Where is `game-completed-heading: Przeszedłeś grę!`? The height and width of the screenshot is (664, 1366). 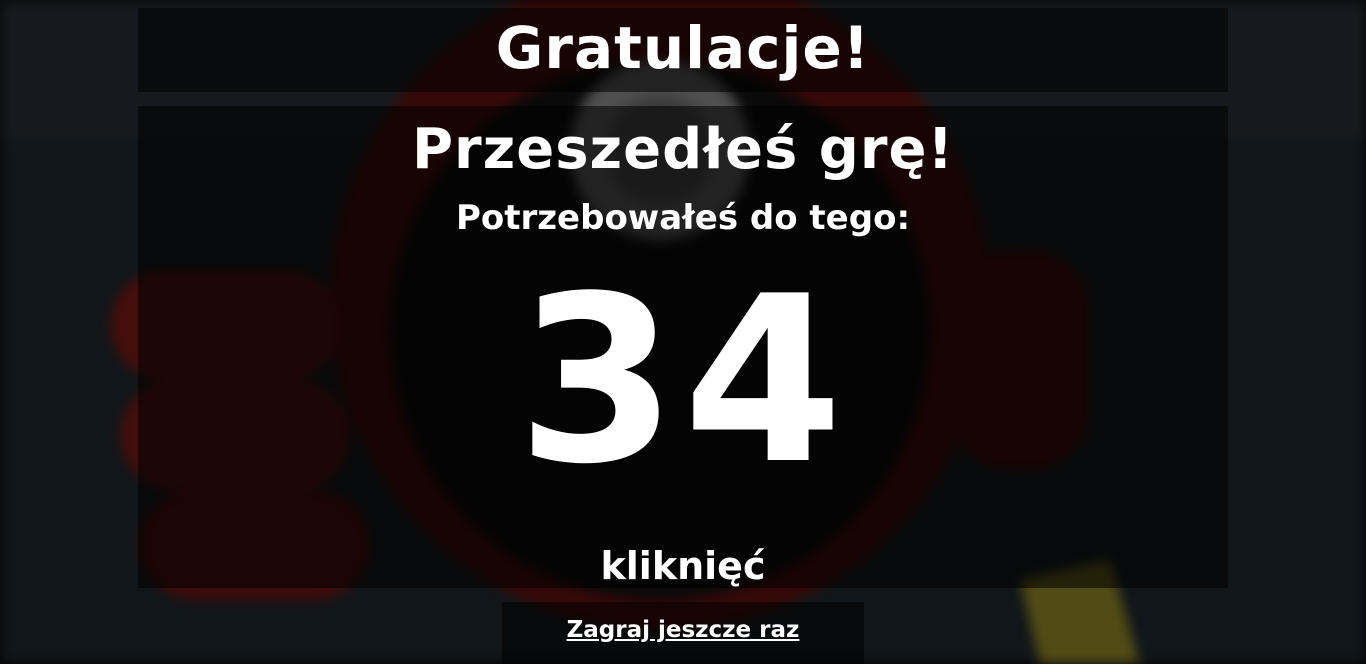
game-completed-heading: Przeszedłeś grę! is located at coordinates (683, 149).